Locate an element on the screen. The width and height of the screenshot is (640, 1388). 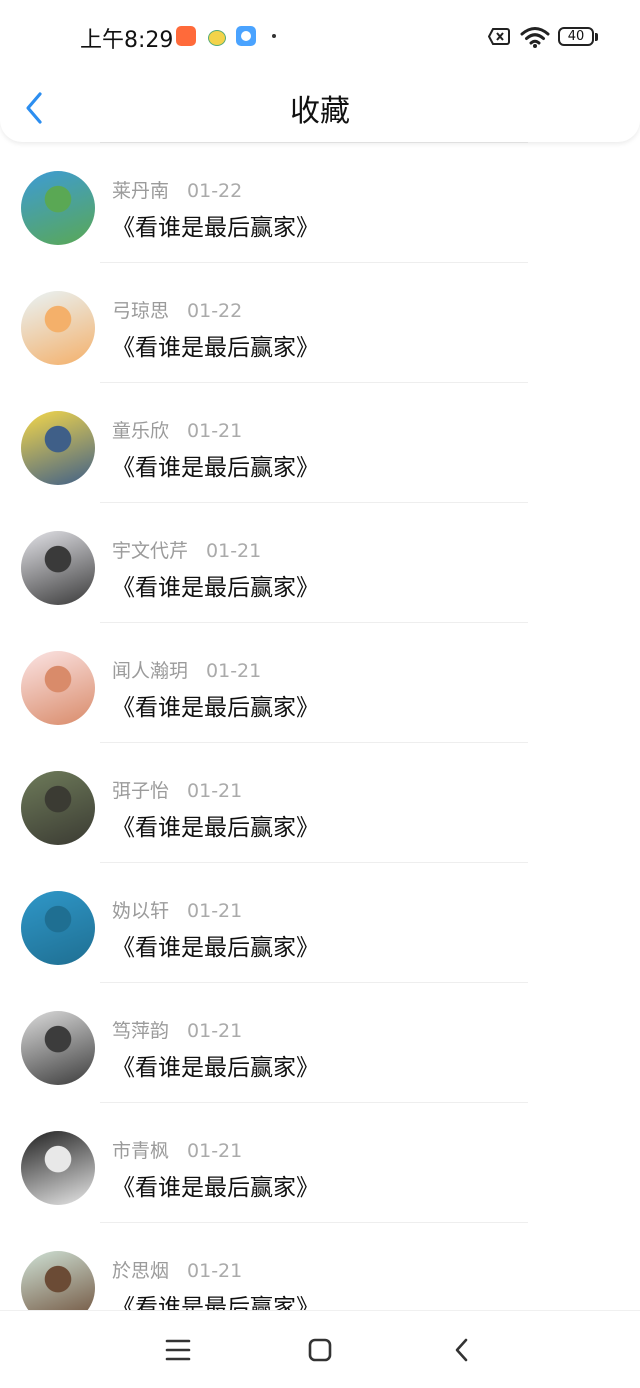
list-item: 妫以轩 01-21 《看谁是最后赢家》 is located at coordinates (320, 922).